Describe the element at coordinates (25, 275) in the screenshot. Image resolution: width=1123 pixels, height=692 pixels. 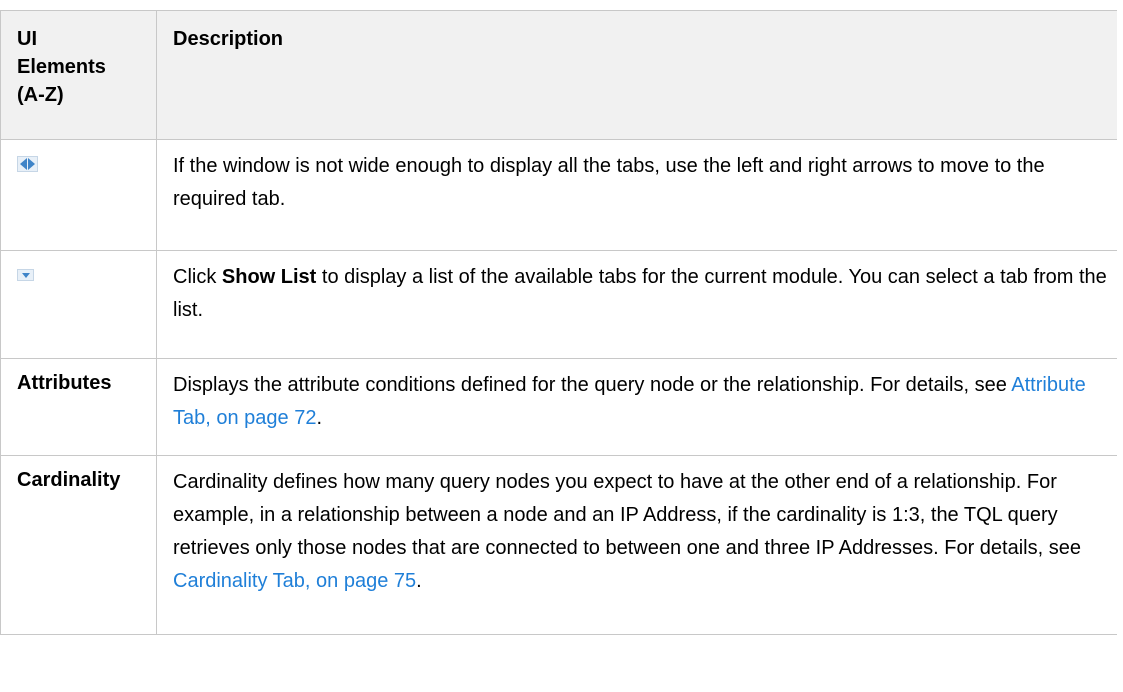
I see `show-list-dropdown-icon` at that location.